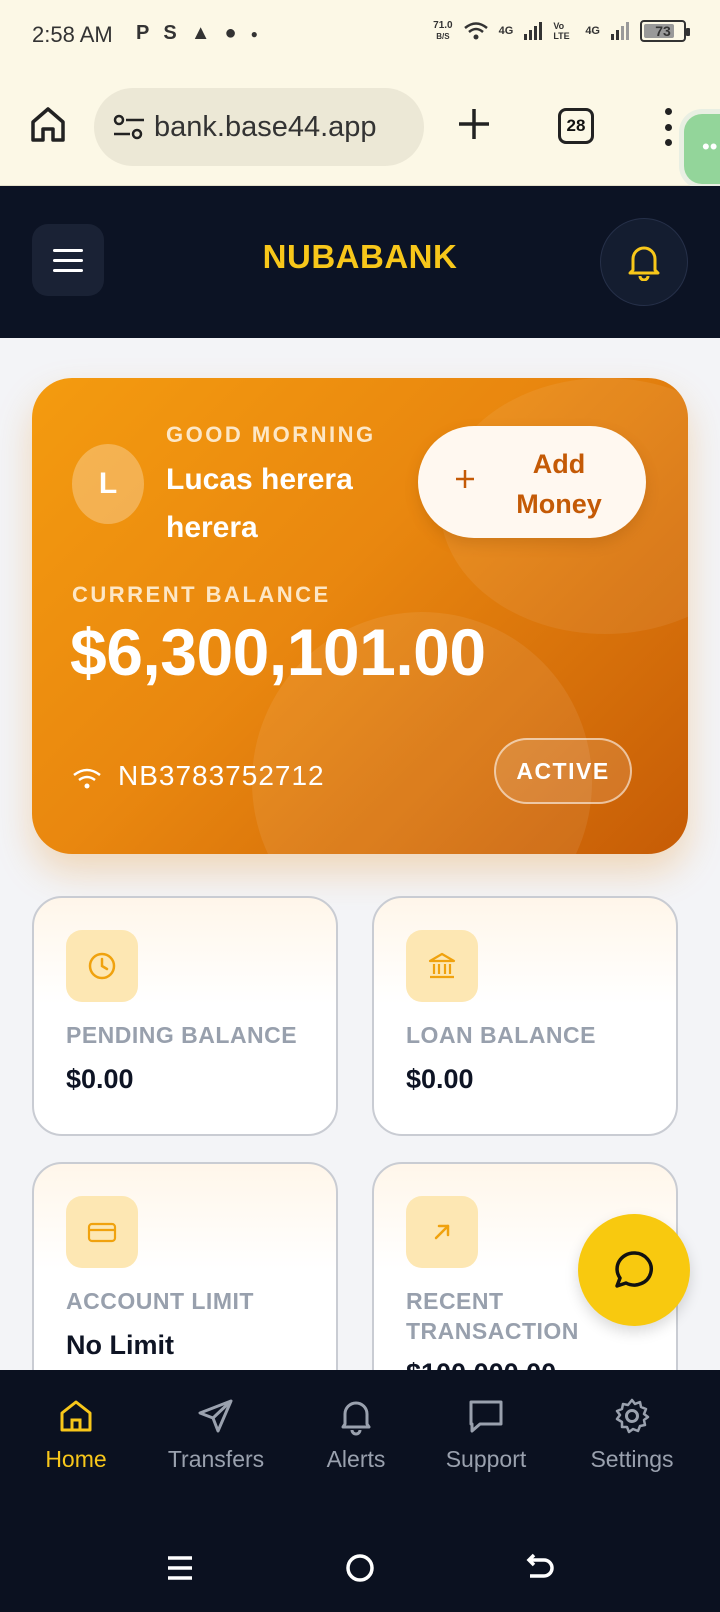  Describe the element at coordinates (102, 1232) in the screenshot. I see `card-icon` at that location.